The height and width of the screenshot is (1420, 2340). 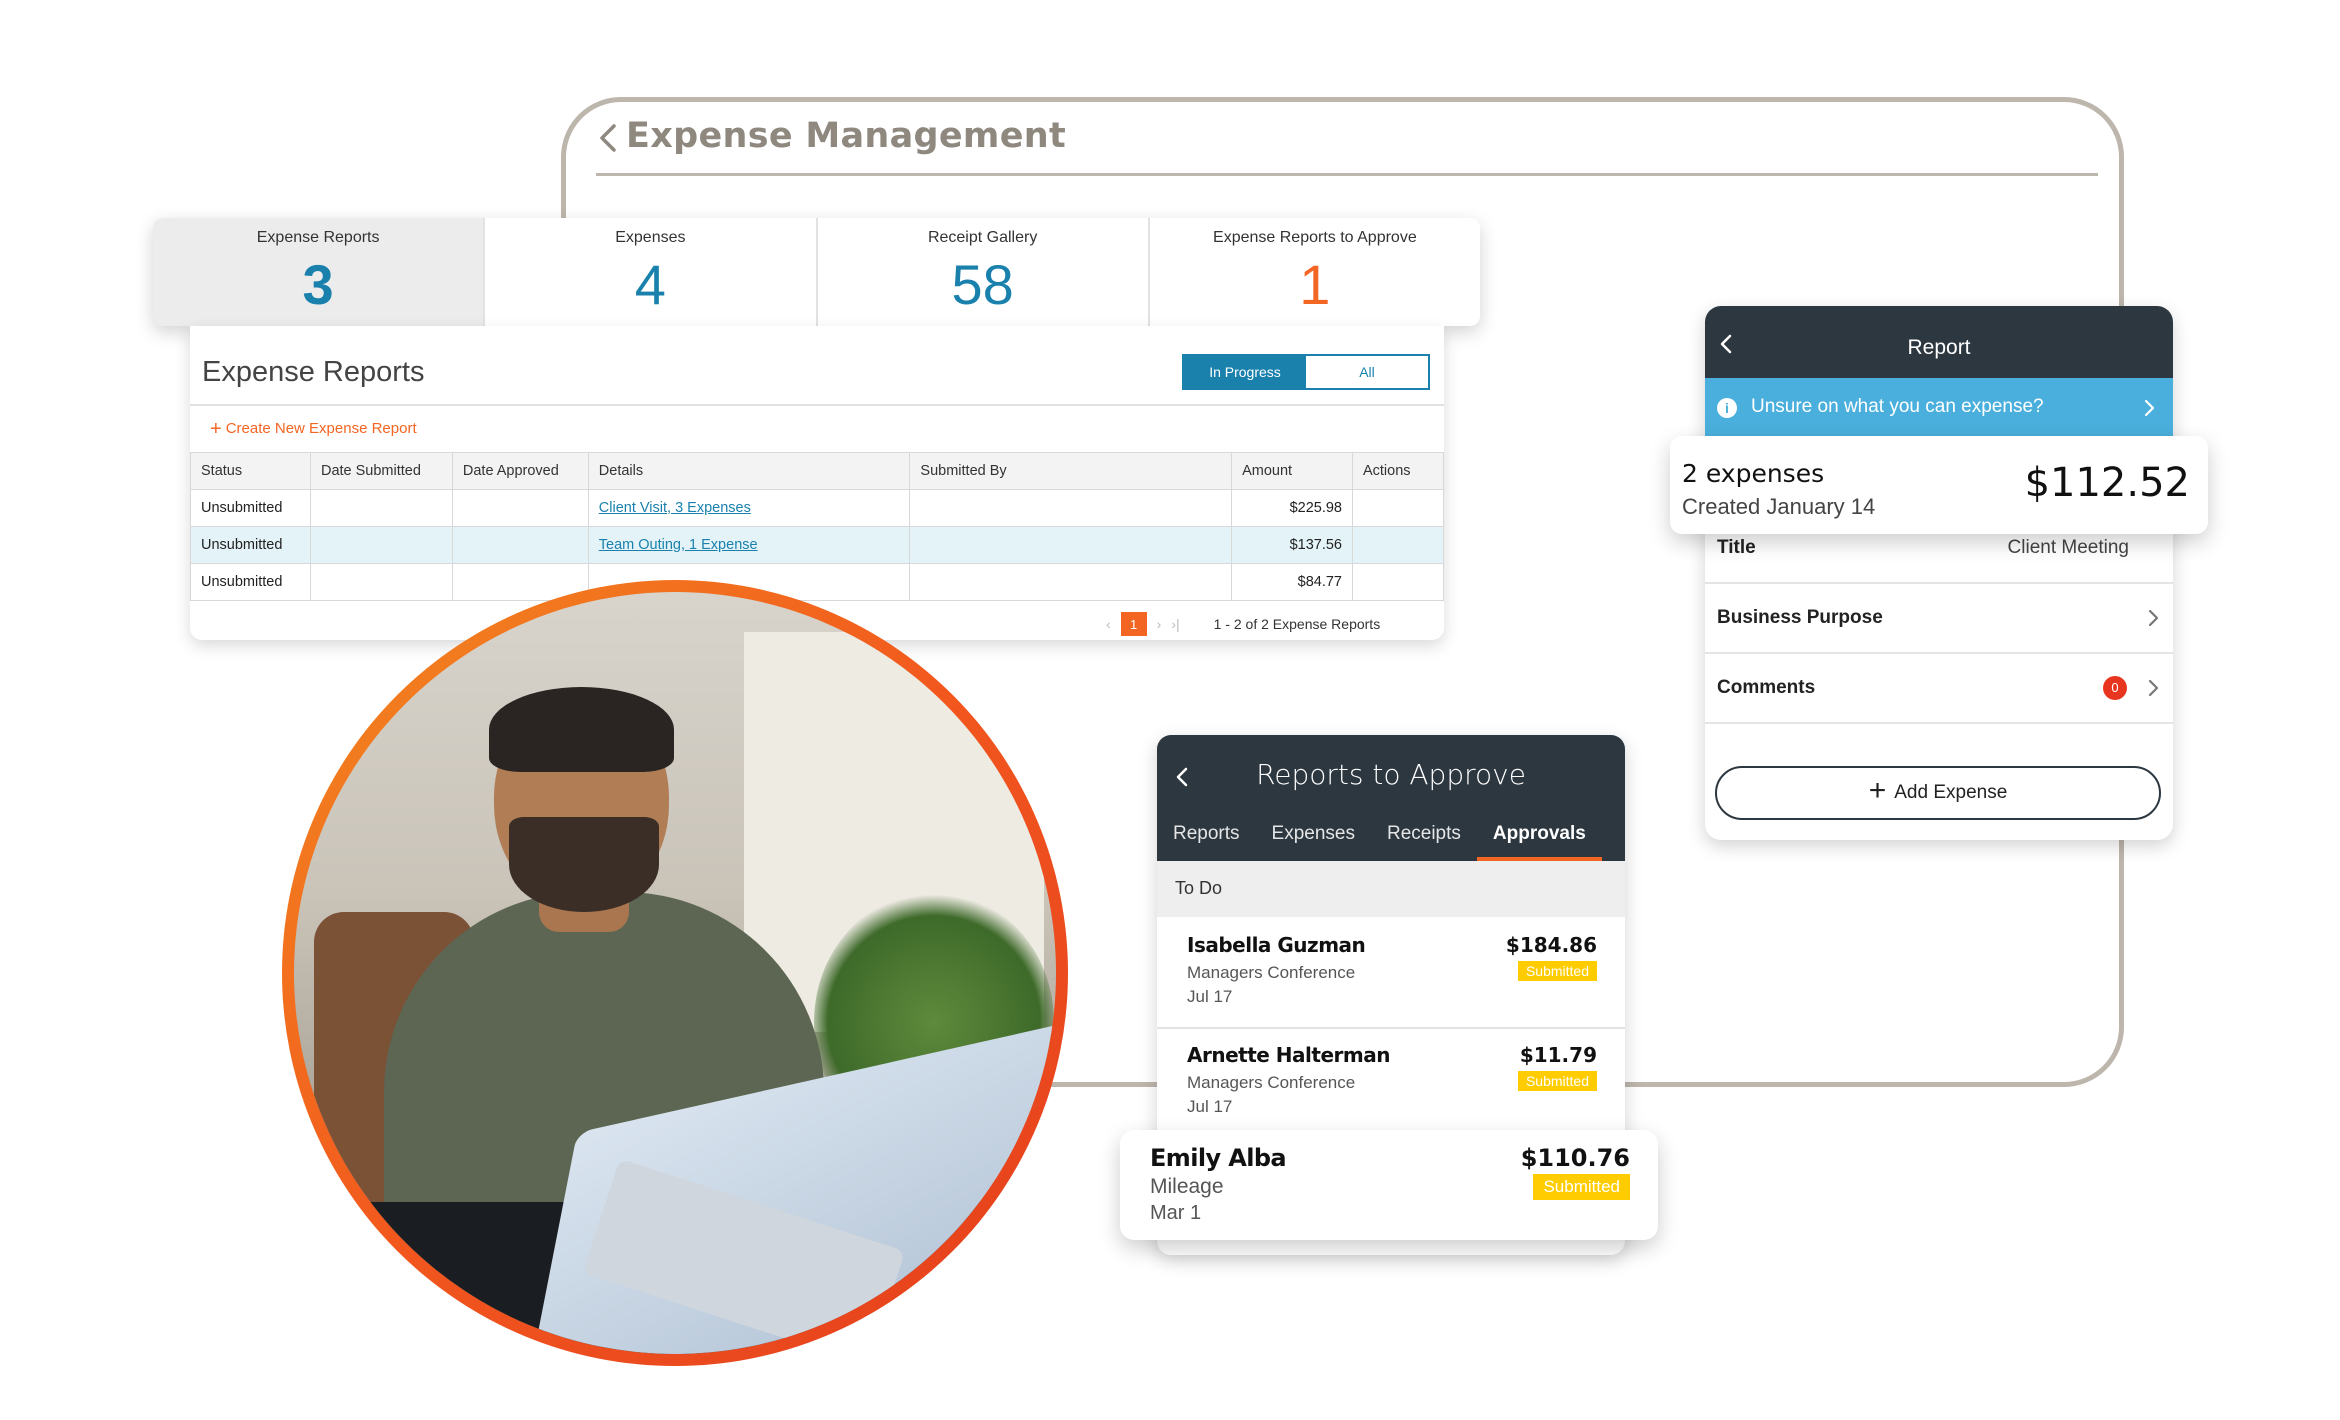 What do you see at coordinates (846, 136) in the screenshot?
I see `app-title: Expense Management` at bounding box center [846, 136].